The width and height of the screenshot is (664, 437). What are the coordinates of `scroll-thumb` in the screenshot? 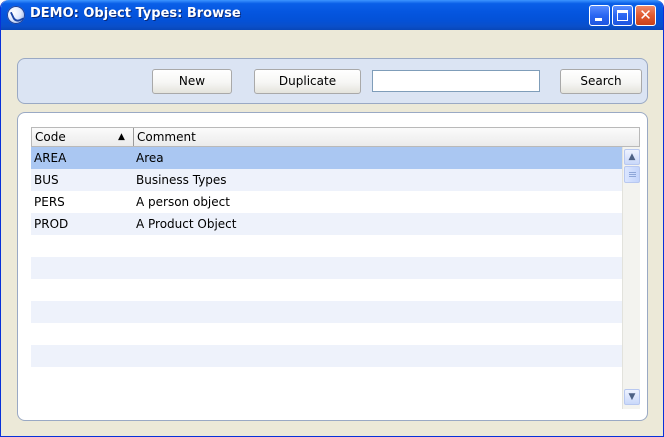 It's located at (632, 174).